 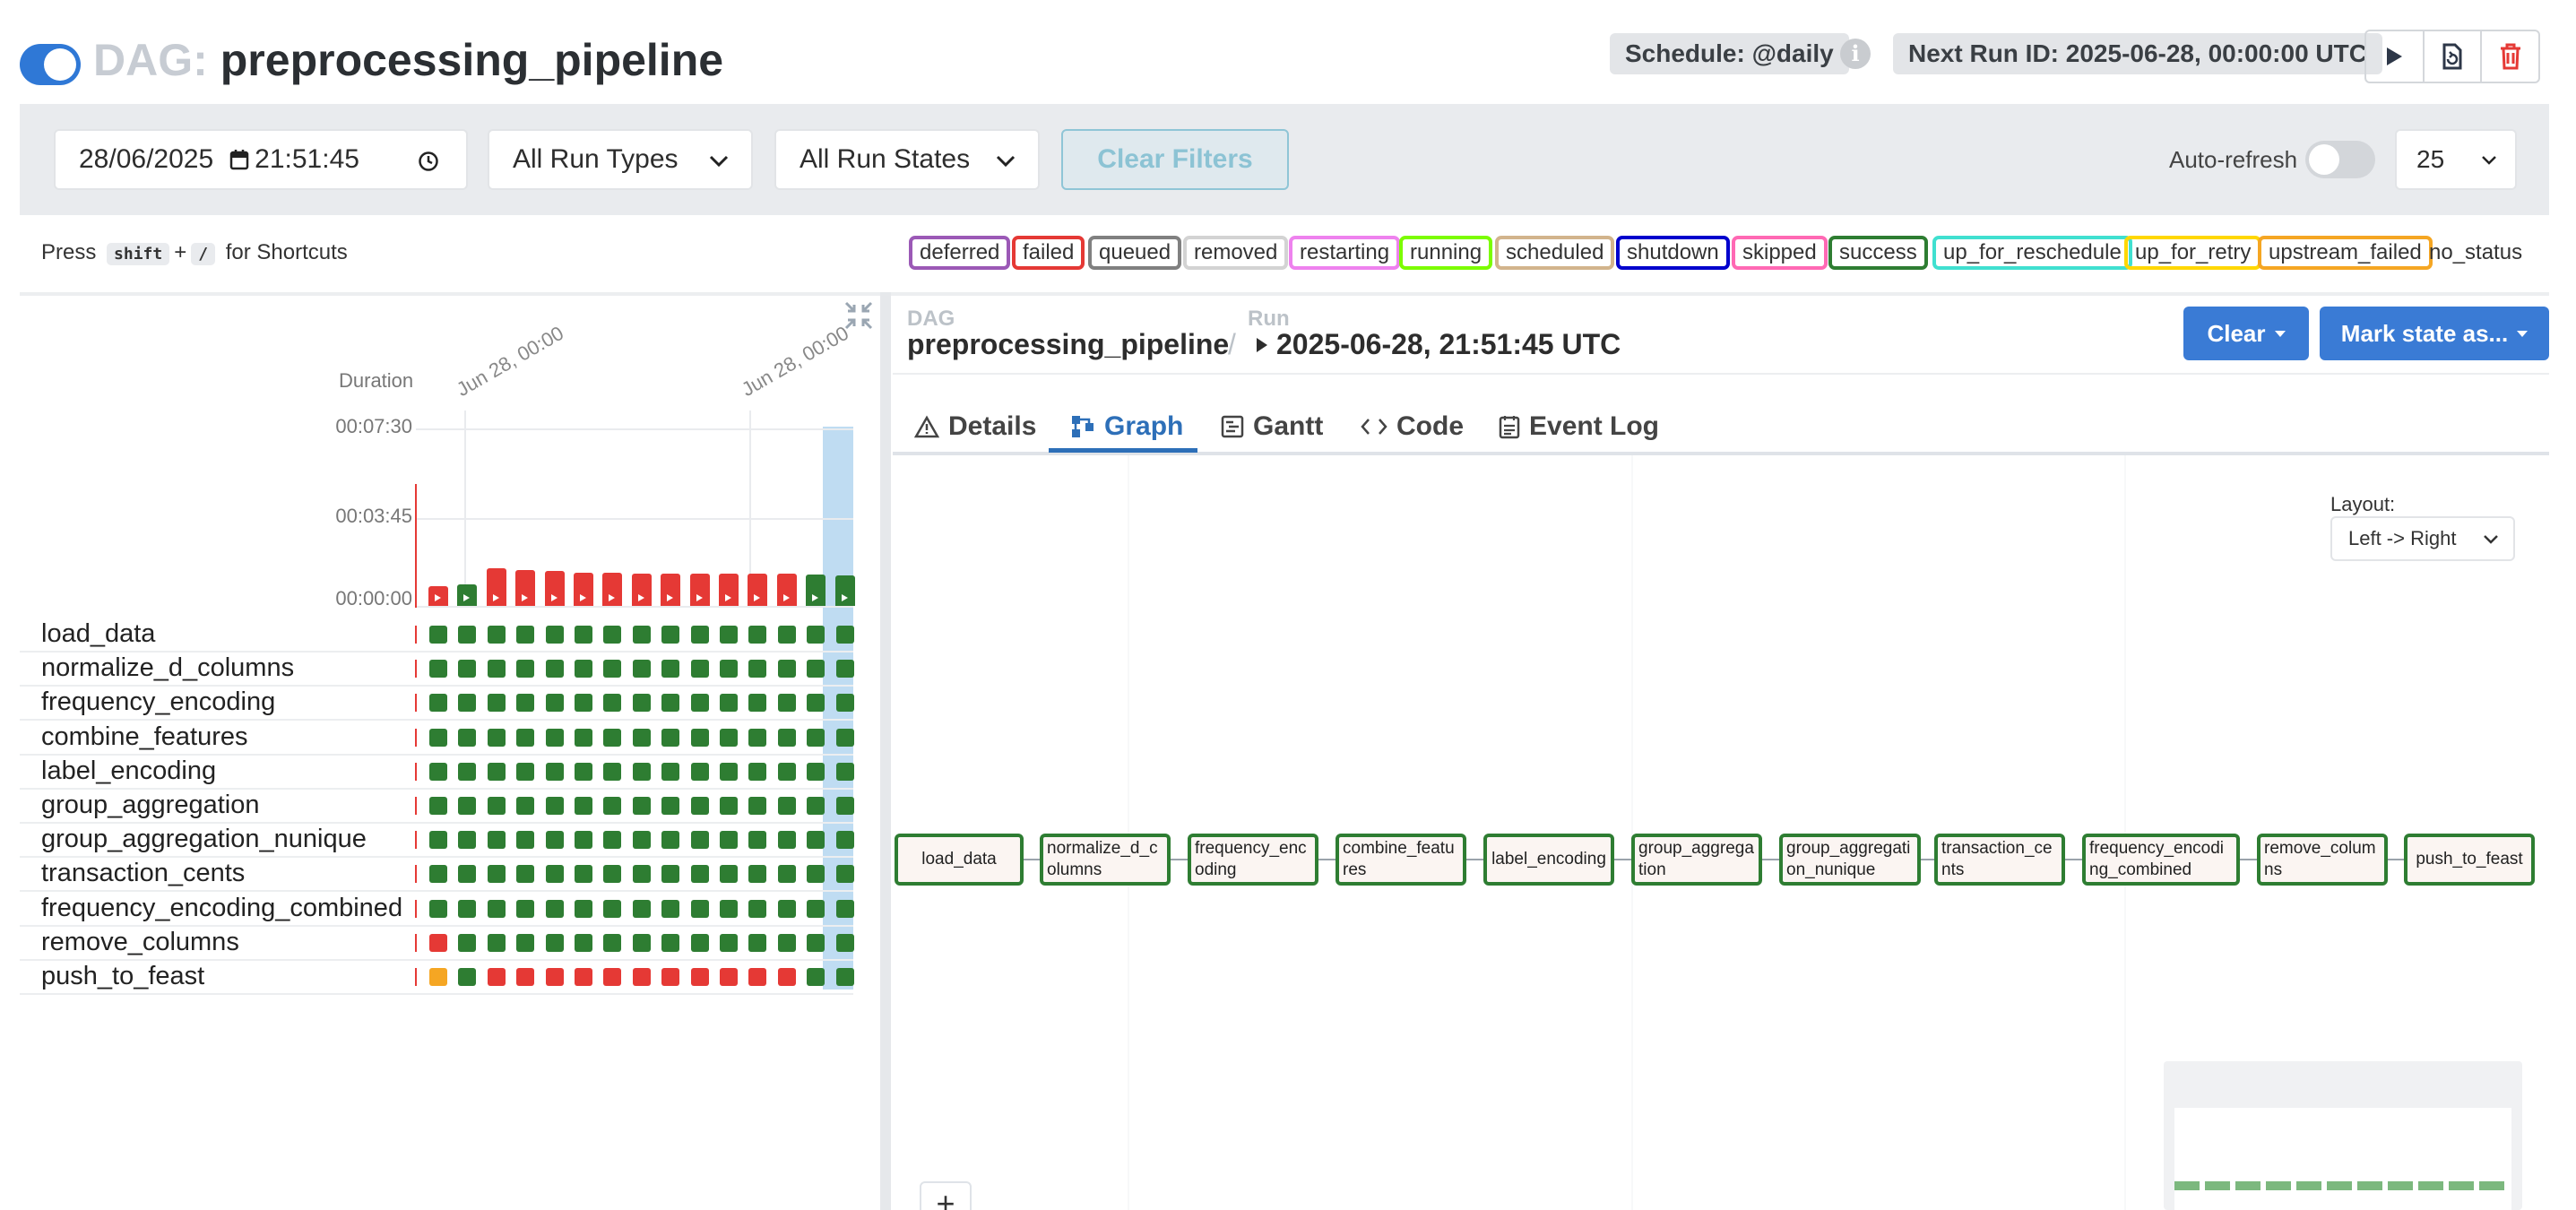 I want to click on page-size-select: 25, so click(x=2456, y=159).